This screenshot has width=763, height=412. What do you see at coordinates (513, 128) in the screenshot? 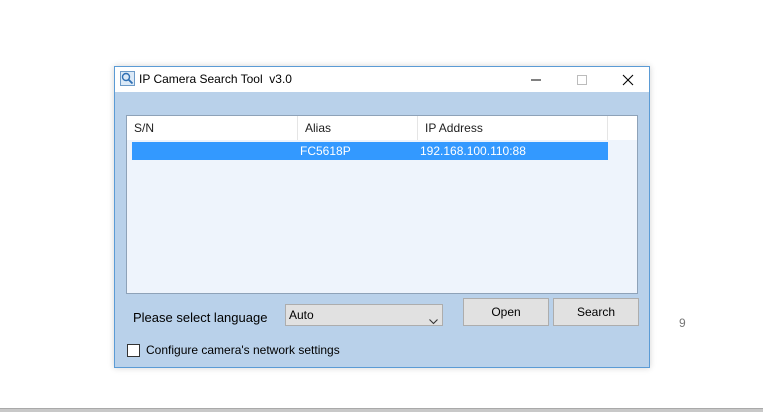
I see `column-header-ip-address: IP Address` at bounding box center [513, 128].